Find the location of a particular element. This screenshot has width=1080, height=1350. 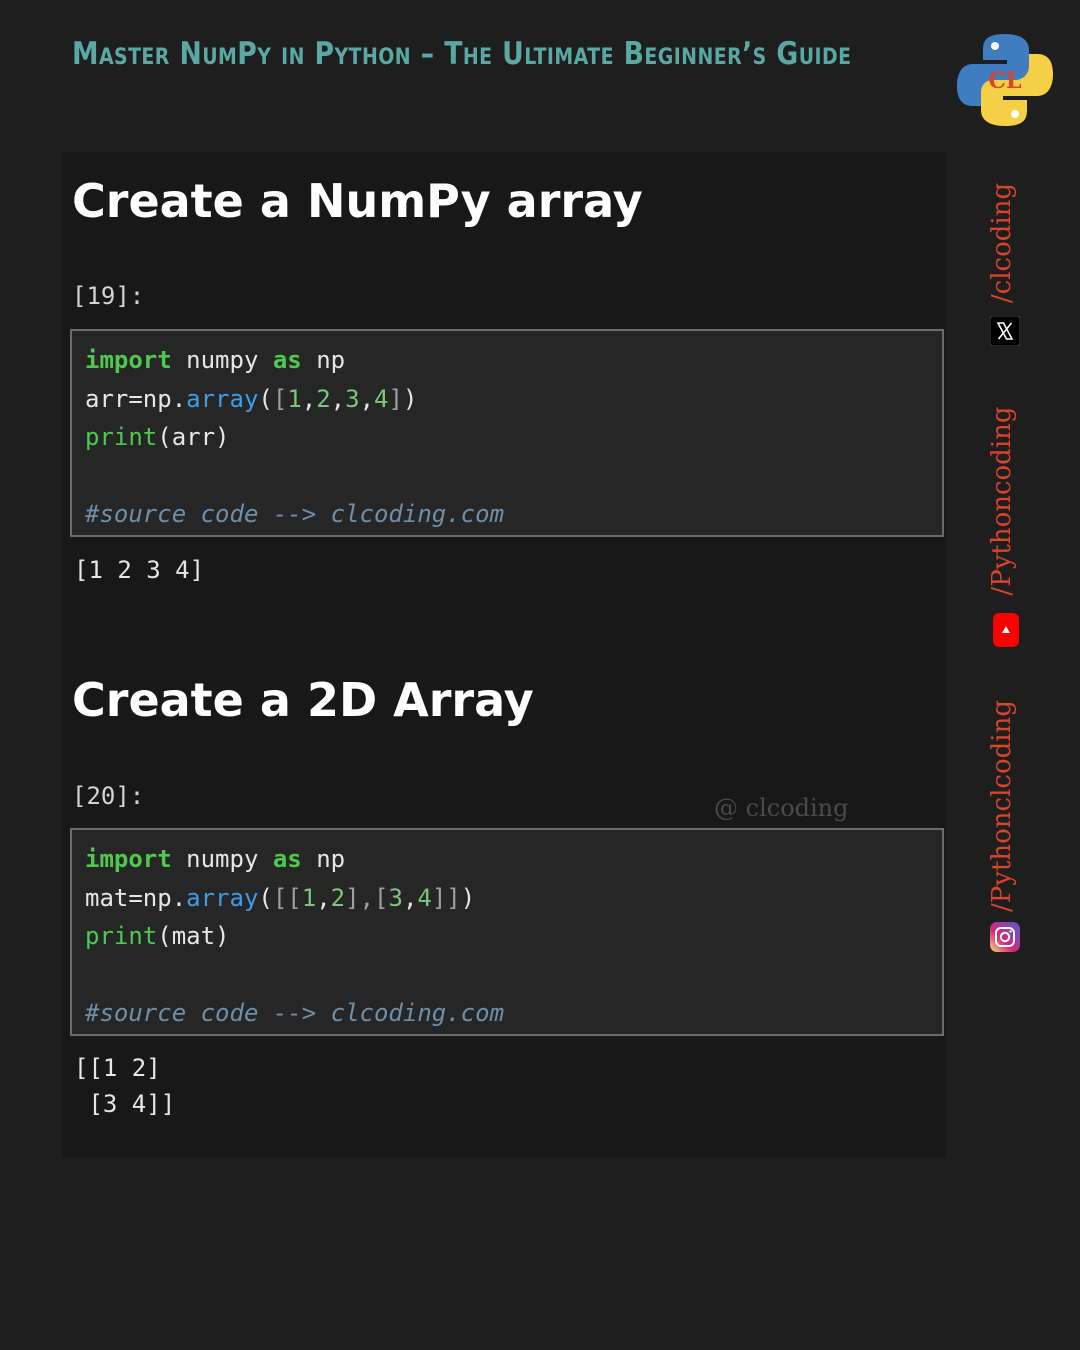

cell-prompt-19: [19]: is located at coordinates (108, 296).